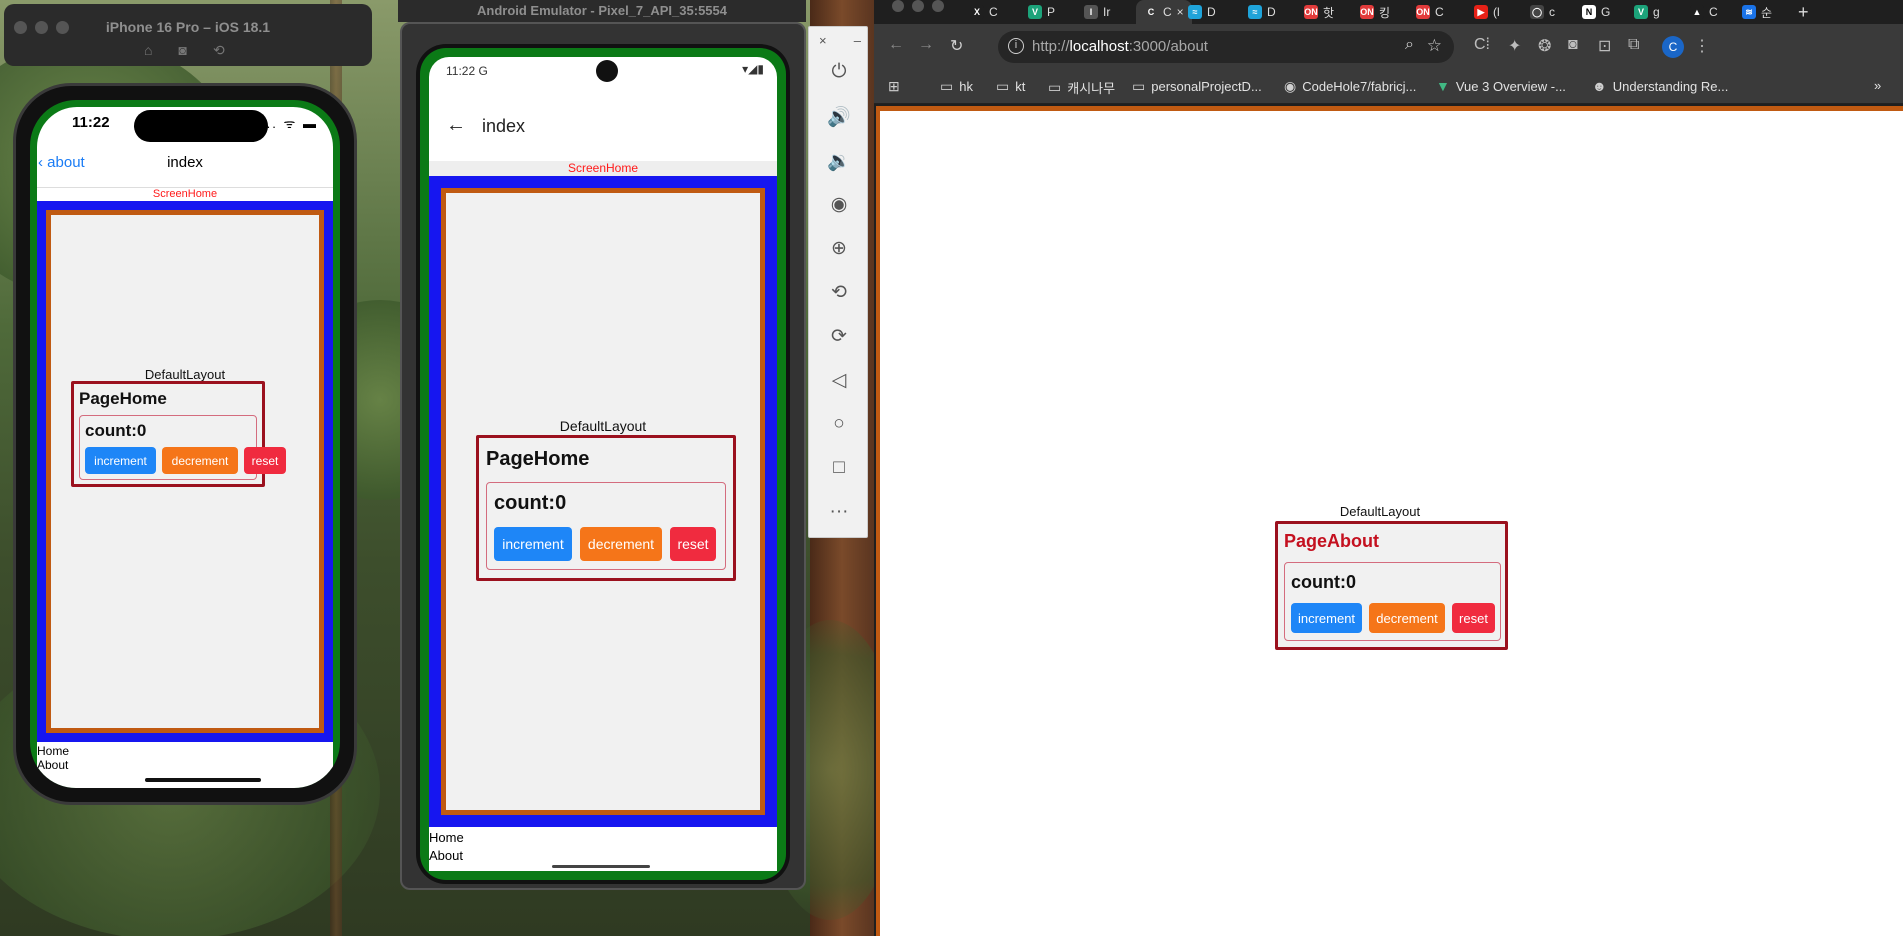 The image size is (1903, 936). What do you see at coordinates (823, 40) in the screenshot?
I see `close-icon: ×` at bounding box center [823, 40].